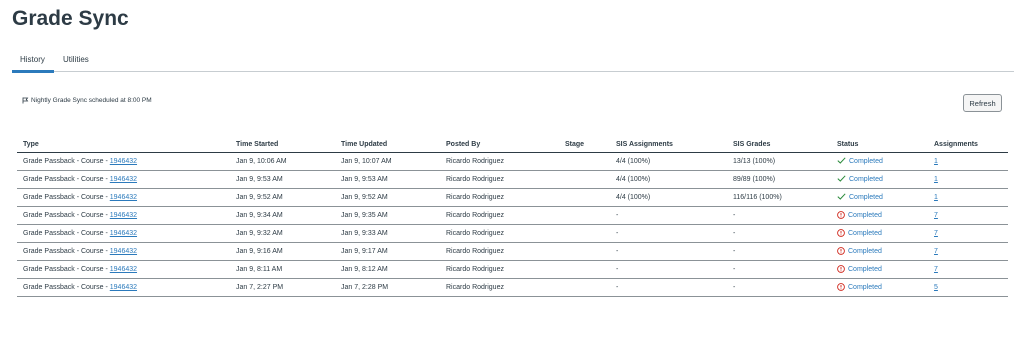  I want to click on column-header-assignments: Assignments, so click(968, 145).